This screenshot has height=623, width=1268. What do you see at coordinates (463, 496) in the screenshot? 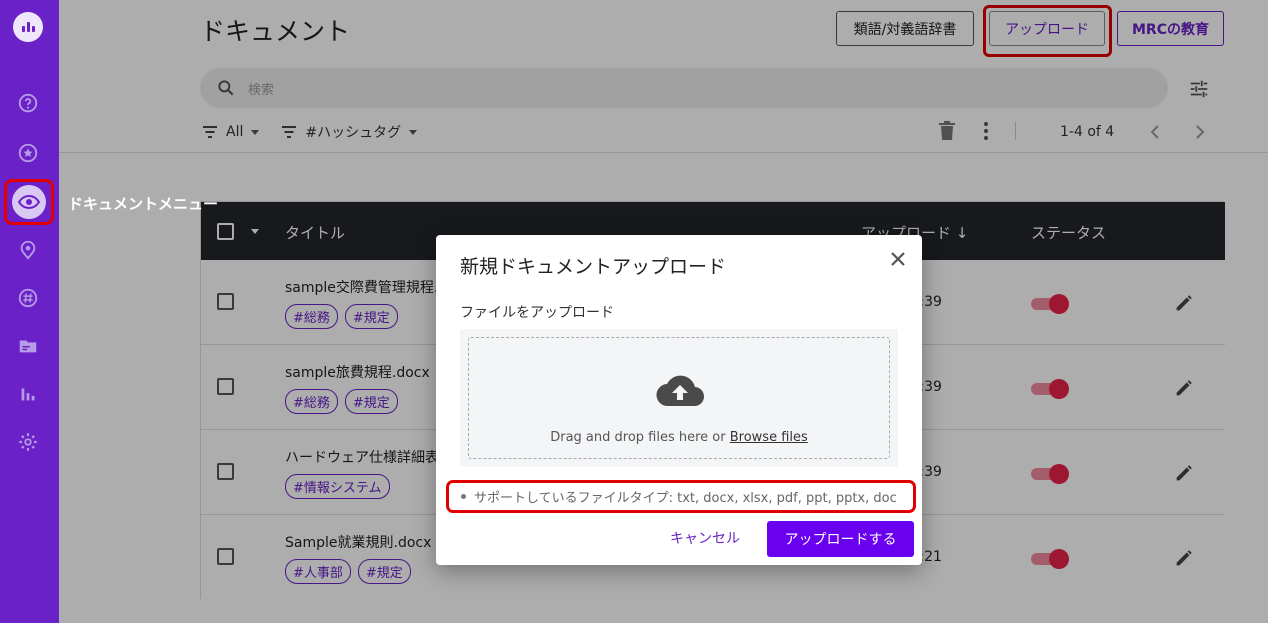
I see `bullet-icon` at bounding box center [463, 496].